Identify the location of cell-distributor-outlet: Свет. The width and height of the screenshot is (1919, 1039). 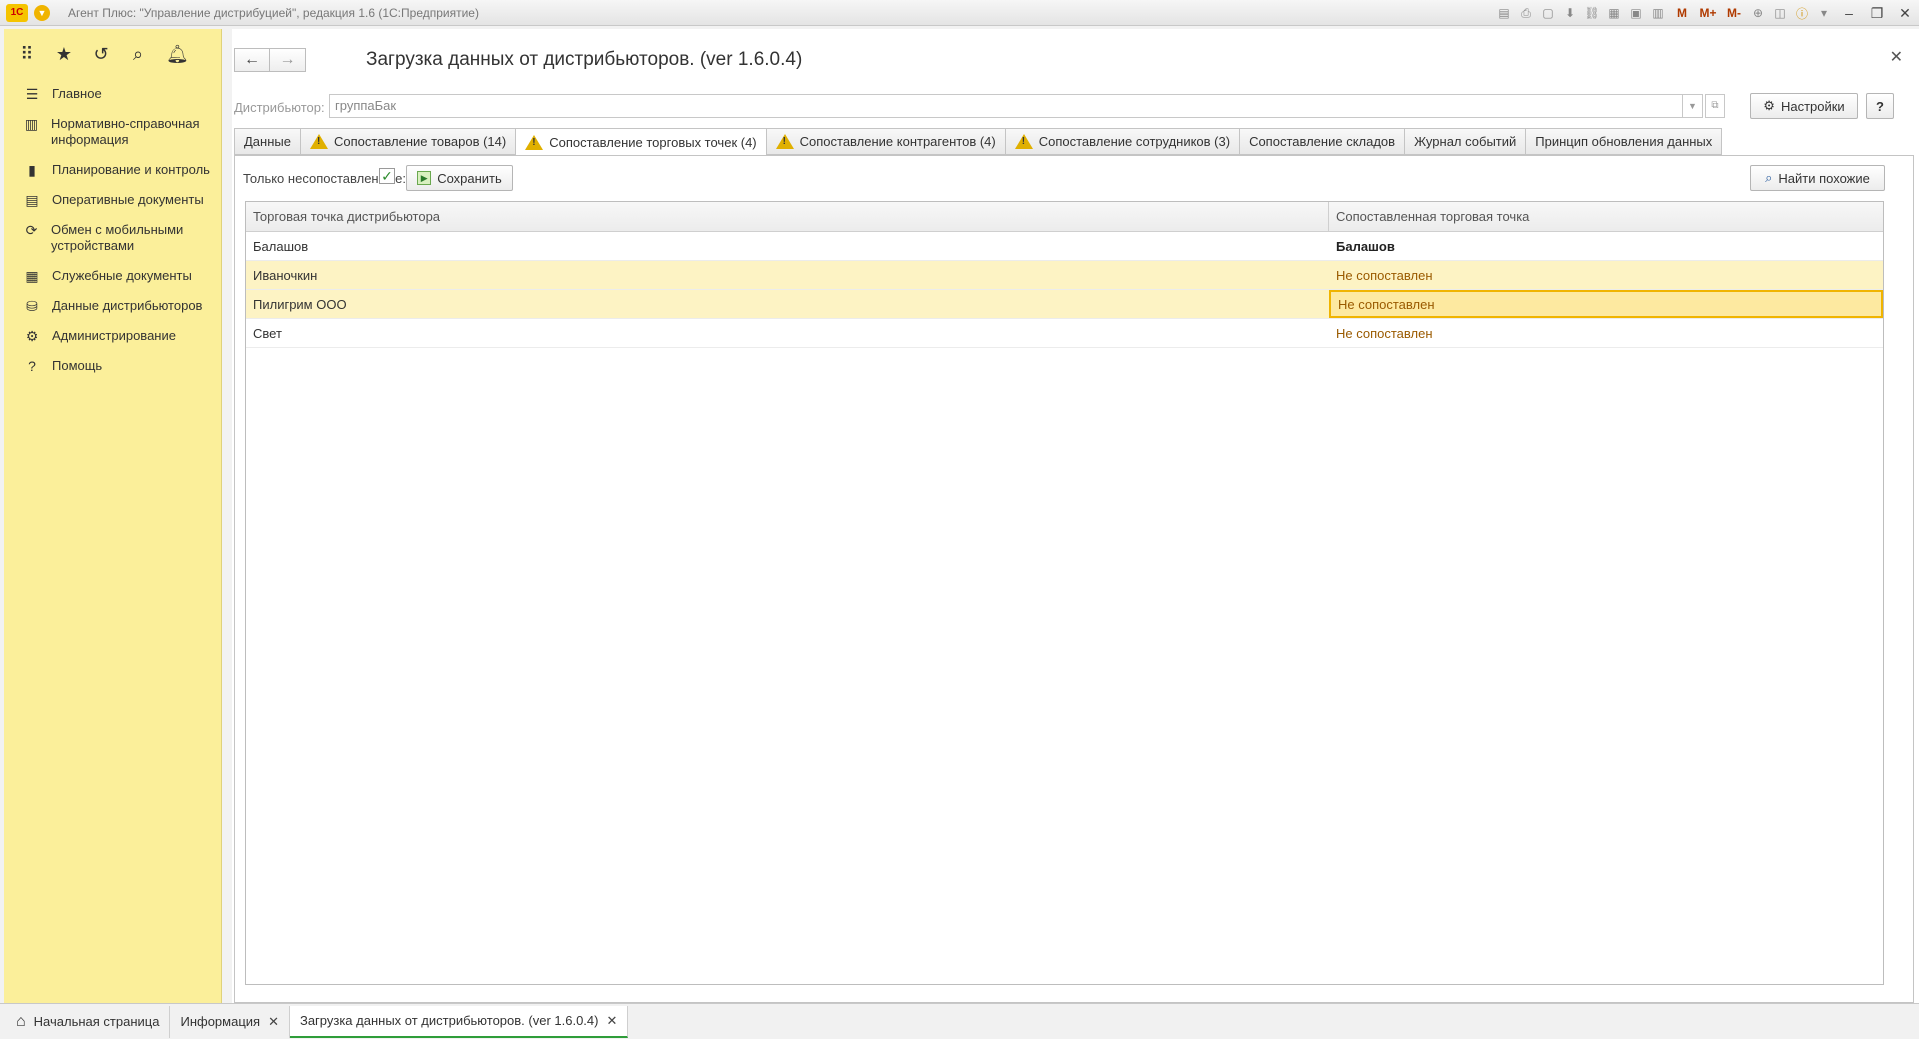
(787, 333).